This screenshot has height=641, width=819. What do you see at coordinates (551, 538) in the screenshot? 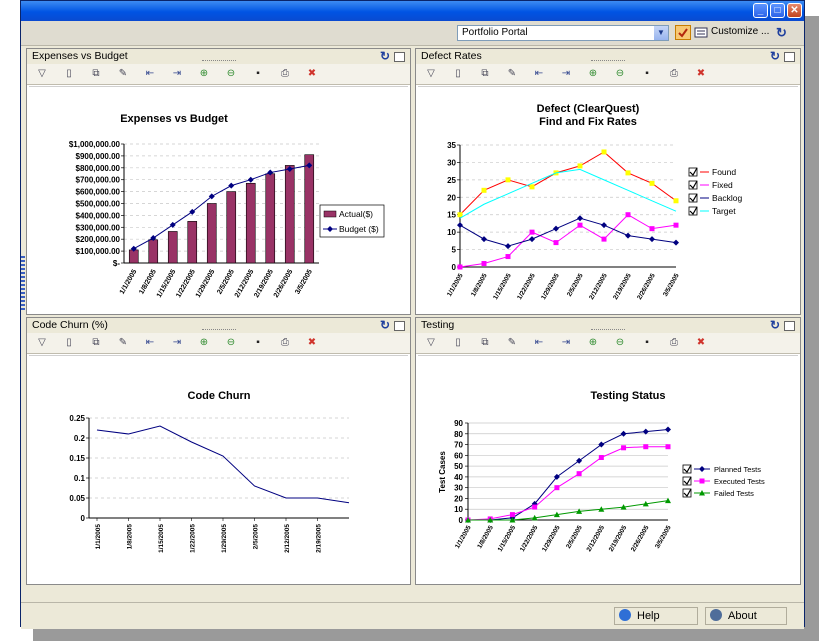
I see `x-tick-label: 1/29/2005` at bounding box center [551, 538].